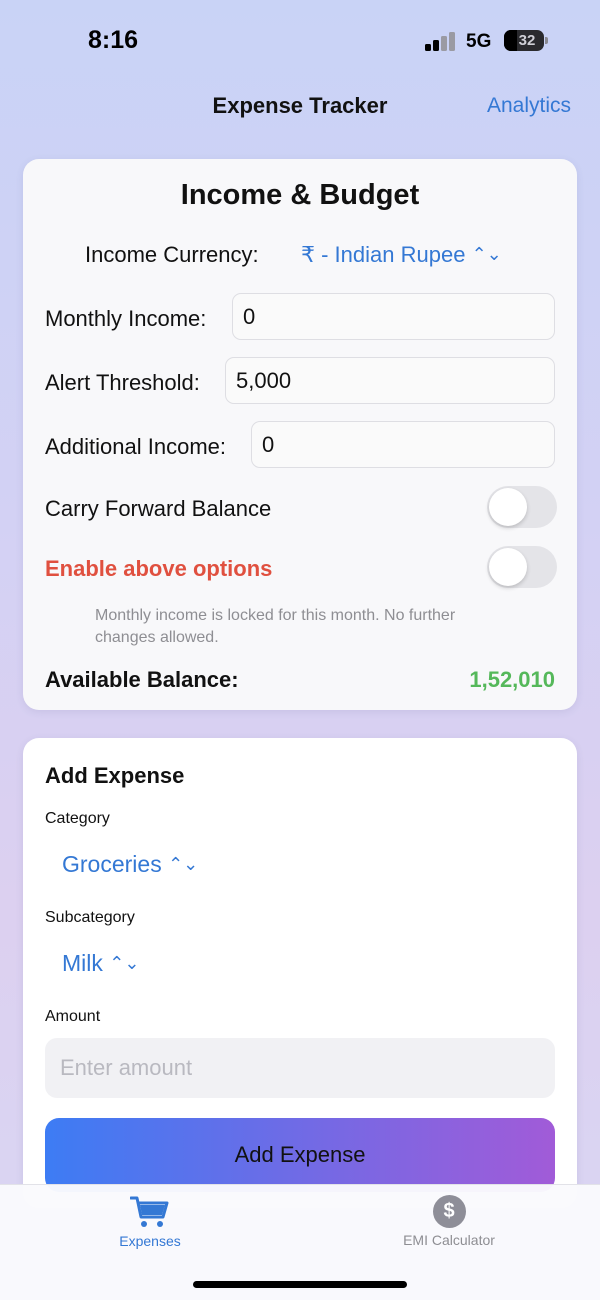 The image size is (600, 1300). I want to click on enable-options-label: Enable above options, so click(159, 568).